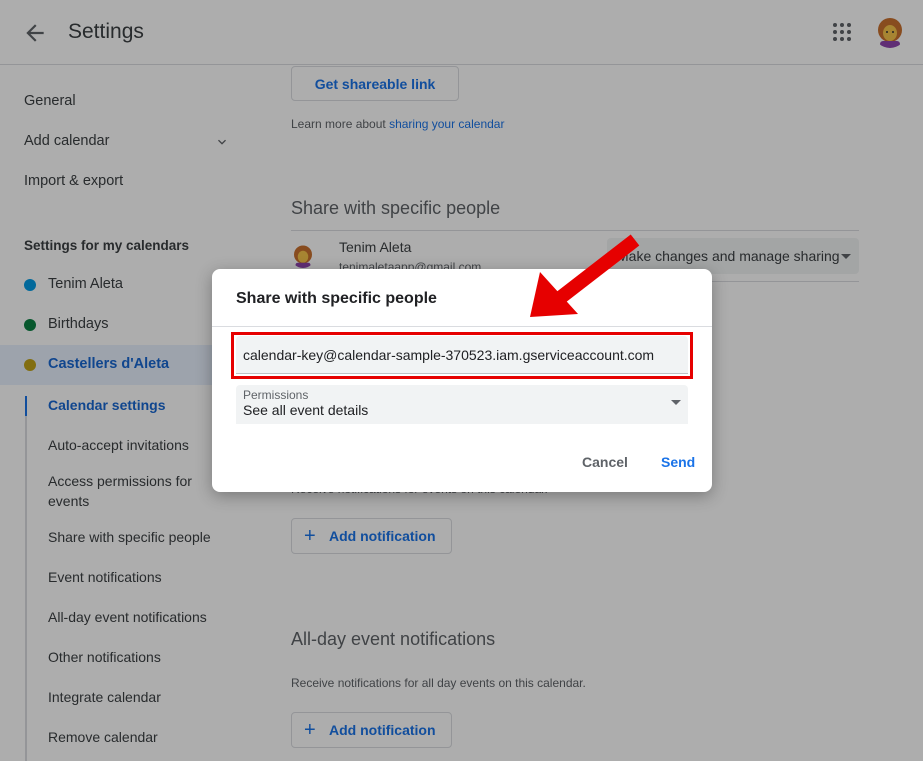 The height and width of the screenshot is (761, 923). I want to click on cancel-button: Cancel, so click(605, 462).